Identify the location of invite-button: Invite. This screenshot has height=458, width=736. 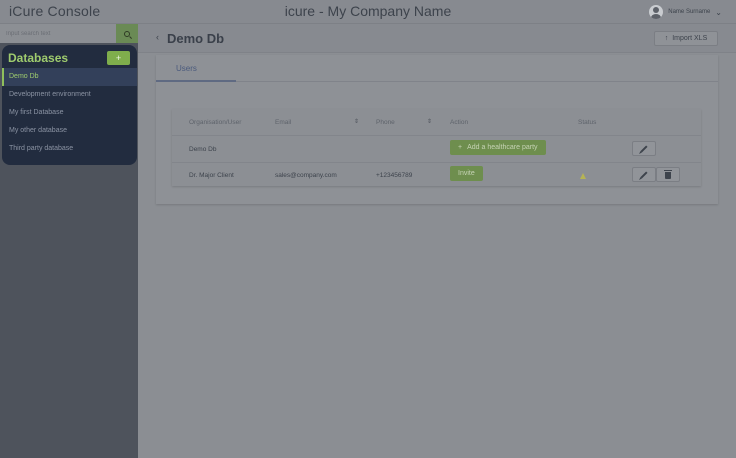
(466, 173).